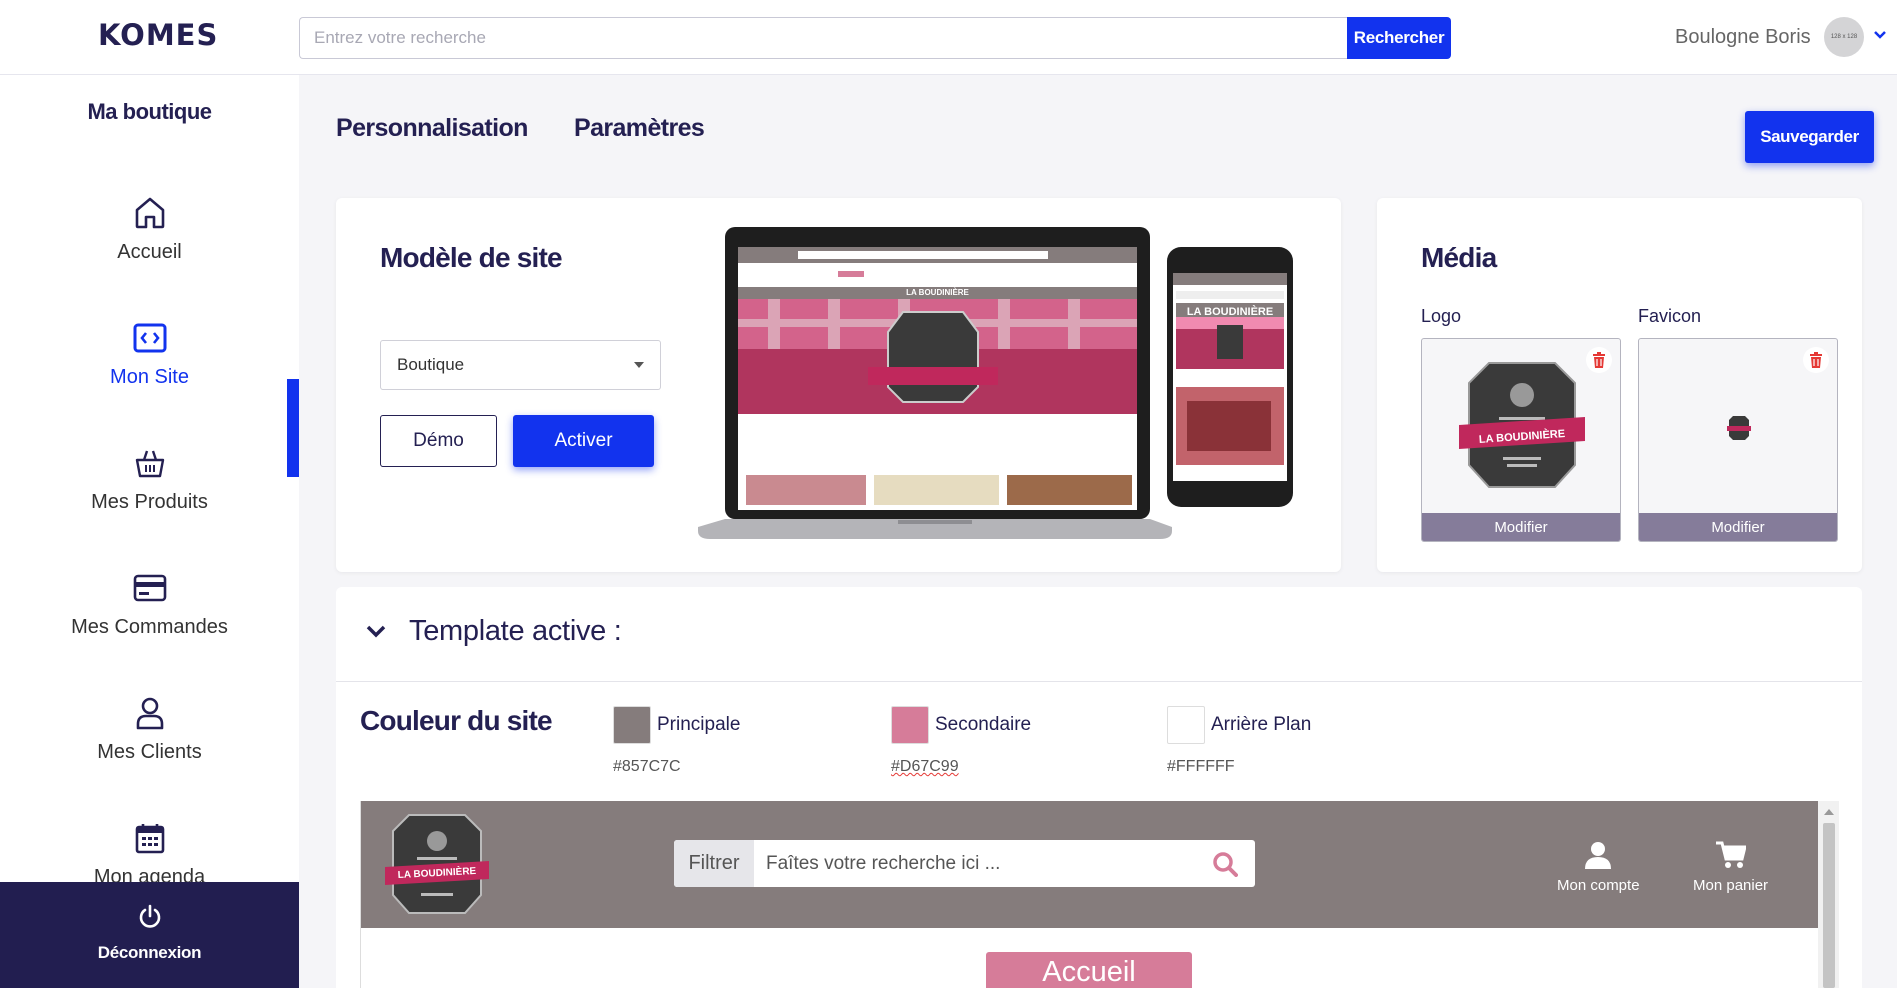  I want to click on arriere-plan-label: Arrière Plan, so click(1261, 724).